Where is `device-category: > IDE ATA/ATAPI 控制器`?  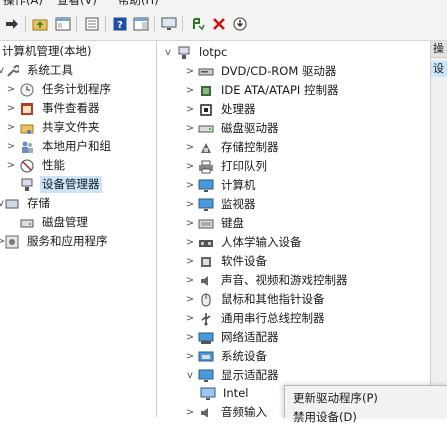
device-category: > IDE ATA/ATAPI 控制器 is located at coordinates (262, 90).